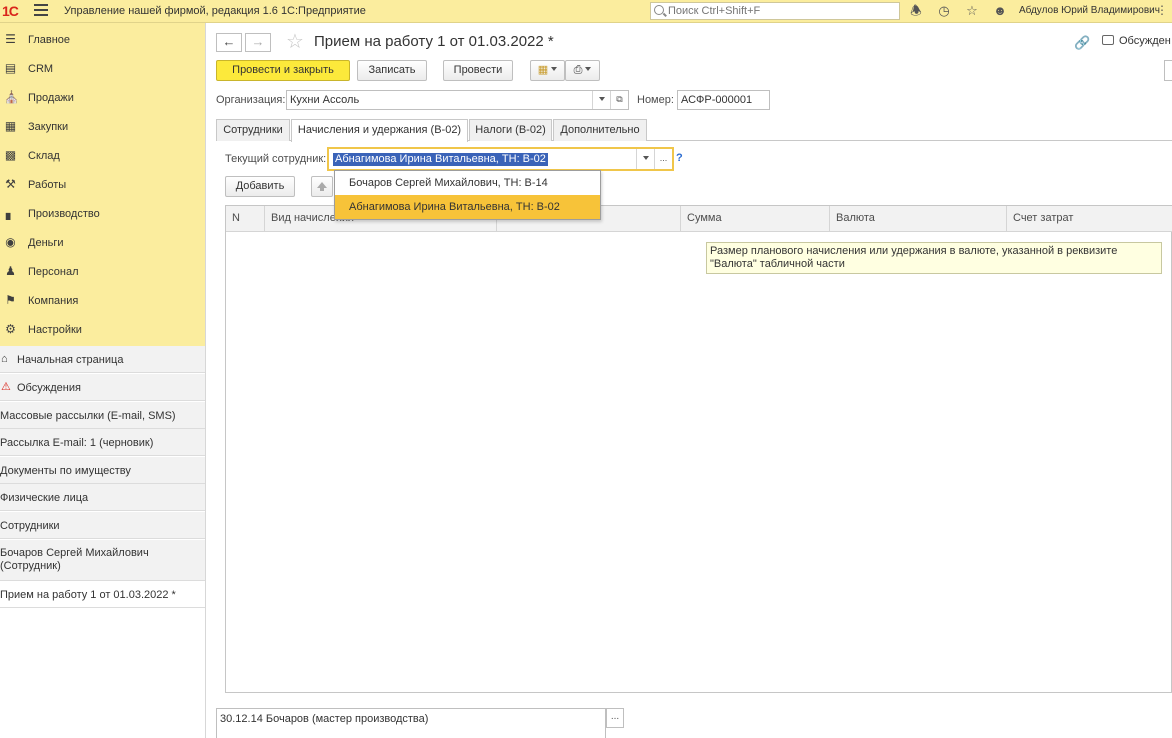 The width and height of the screenshot is (1172, 738). I want to click on chevron-down-icon, so click(645, 158).